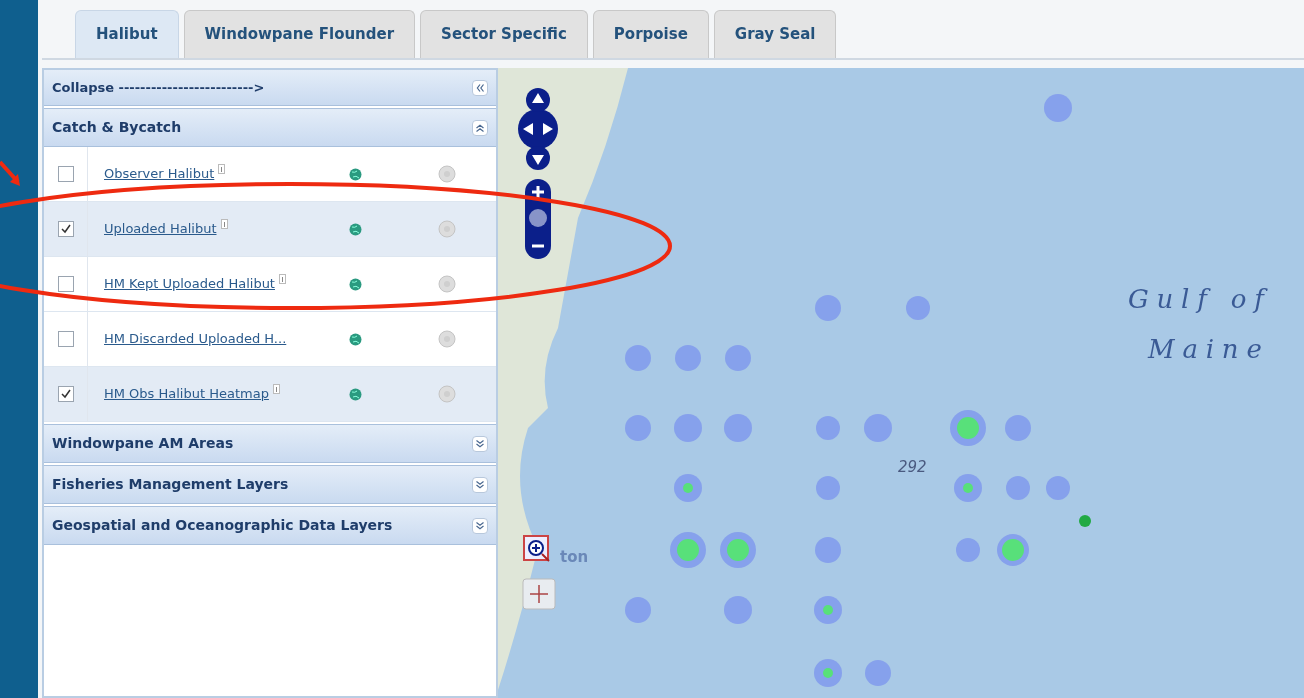 This screenshot has height=698, width=1304. I want to click on zoom-box-icon, so click(537, 549).